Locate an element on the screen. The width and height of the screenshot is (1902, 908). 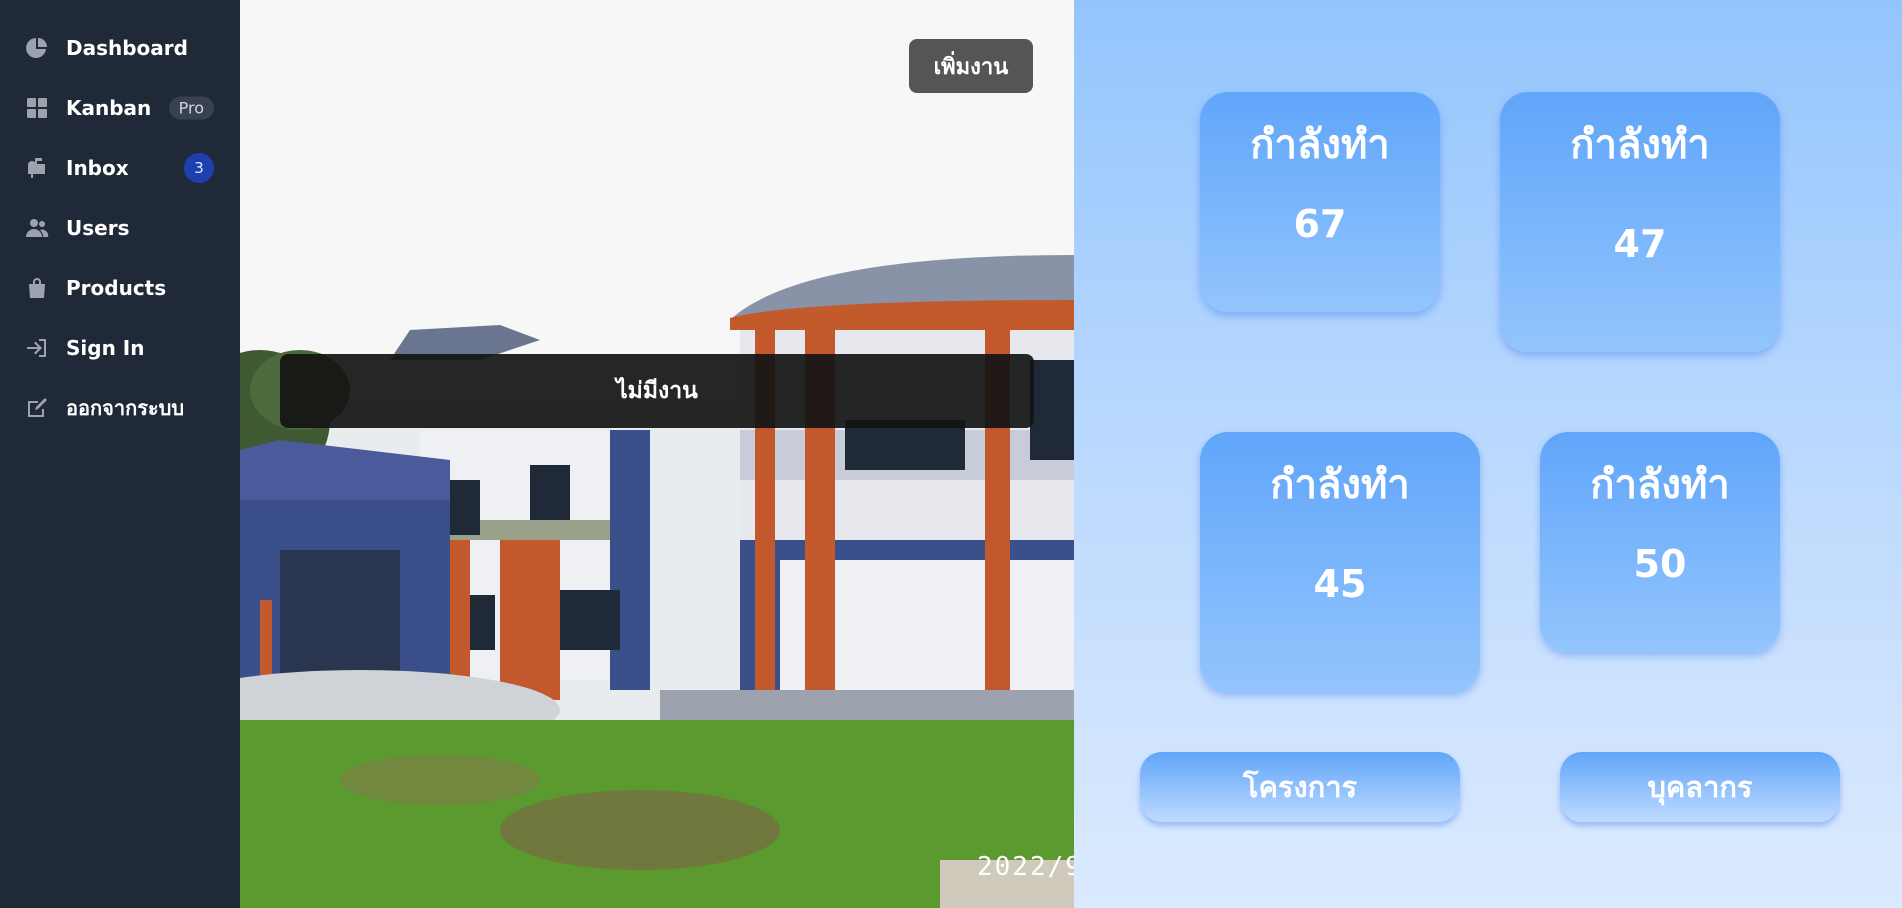
pie-chart-icon is located at coordinates (37, 48).